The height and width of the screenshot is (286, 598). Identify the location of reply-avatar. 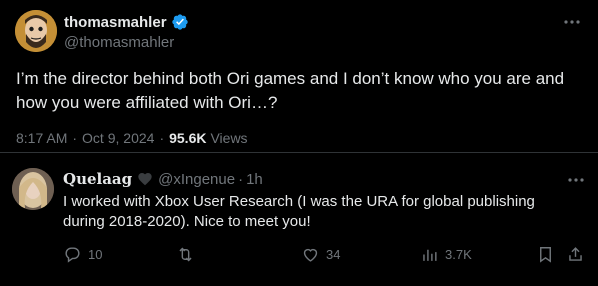
(33, 189).